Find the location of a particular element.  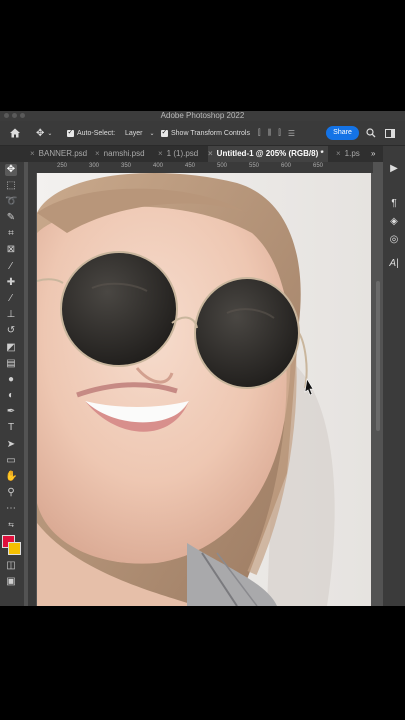

workspace-icon is located at coordinates (390, 133).